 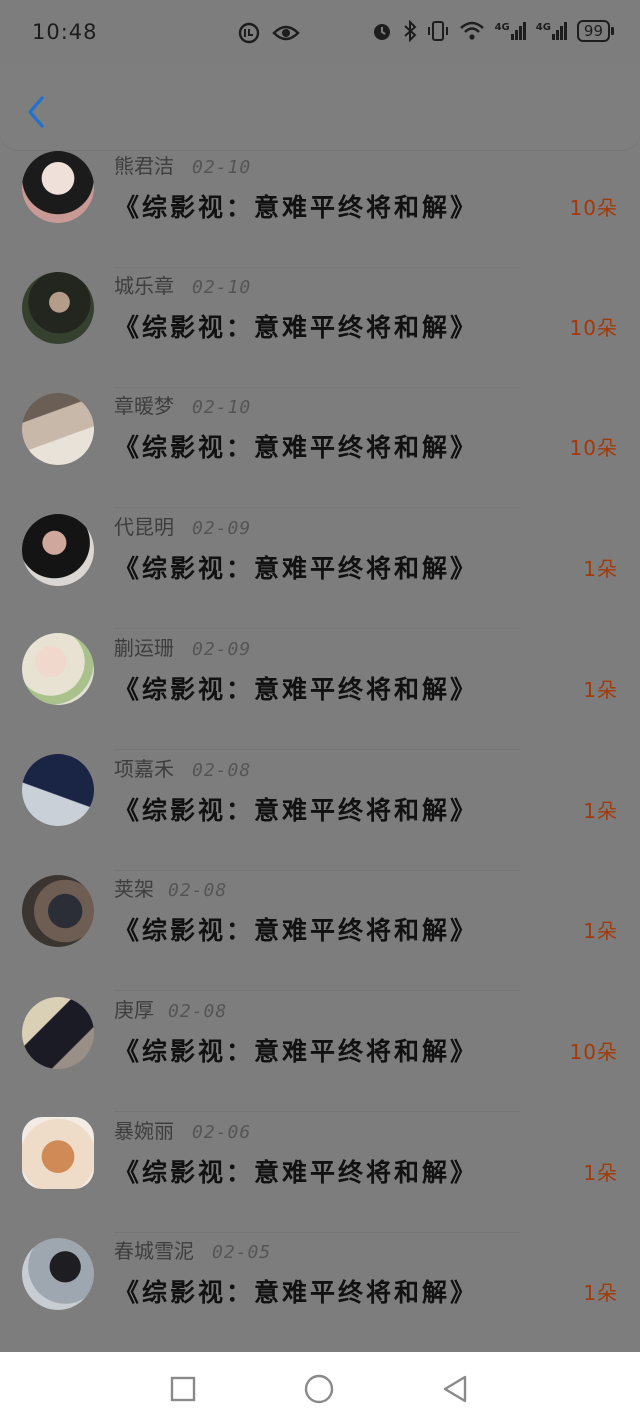 I want to click on list-item: 荚架 02-08 《综影视：意难平终将和解》 1朵, so click(x=320, y=931).